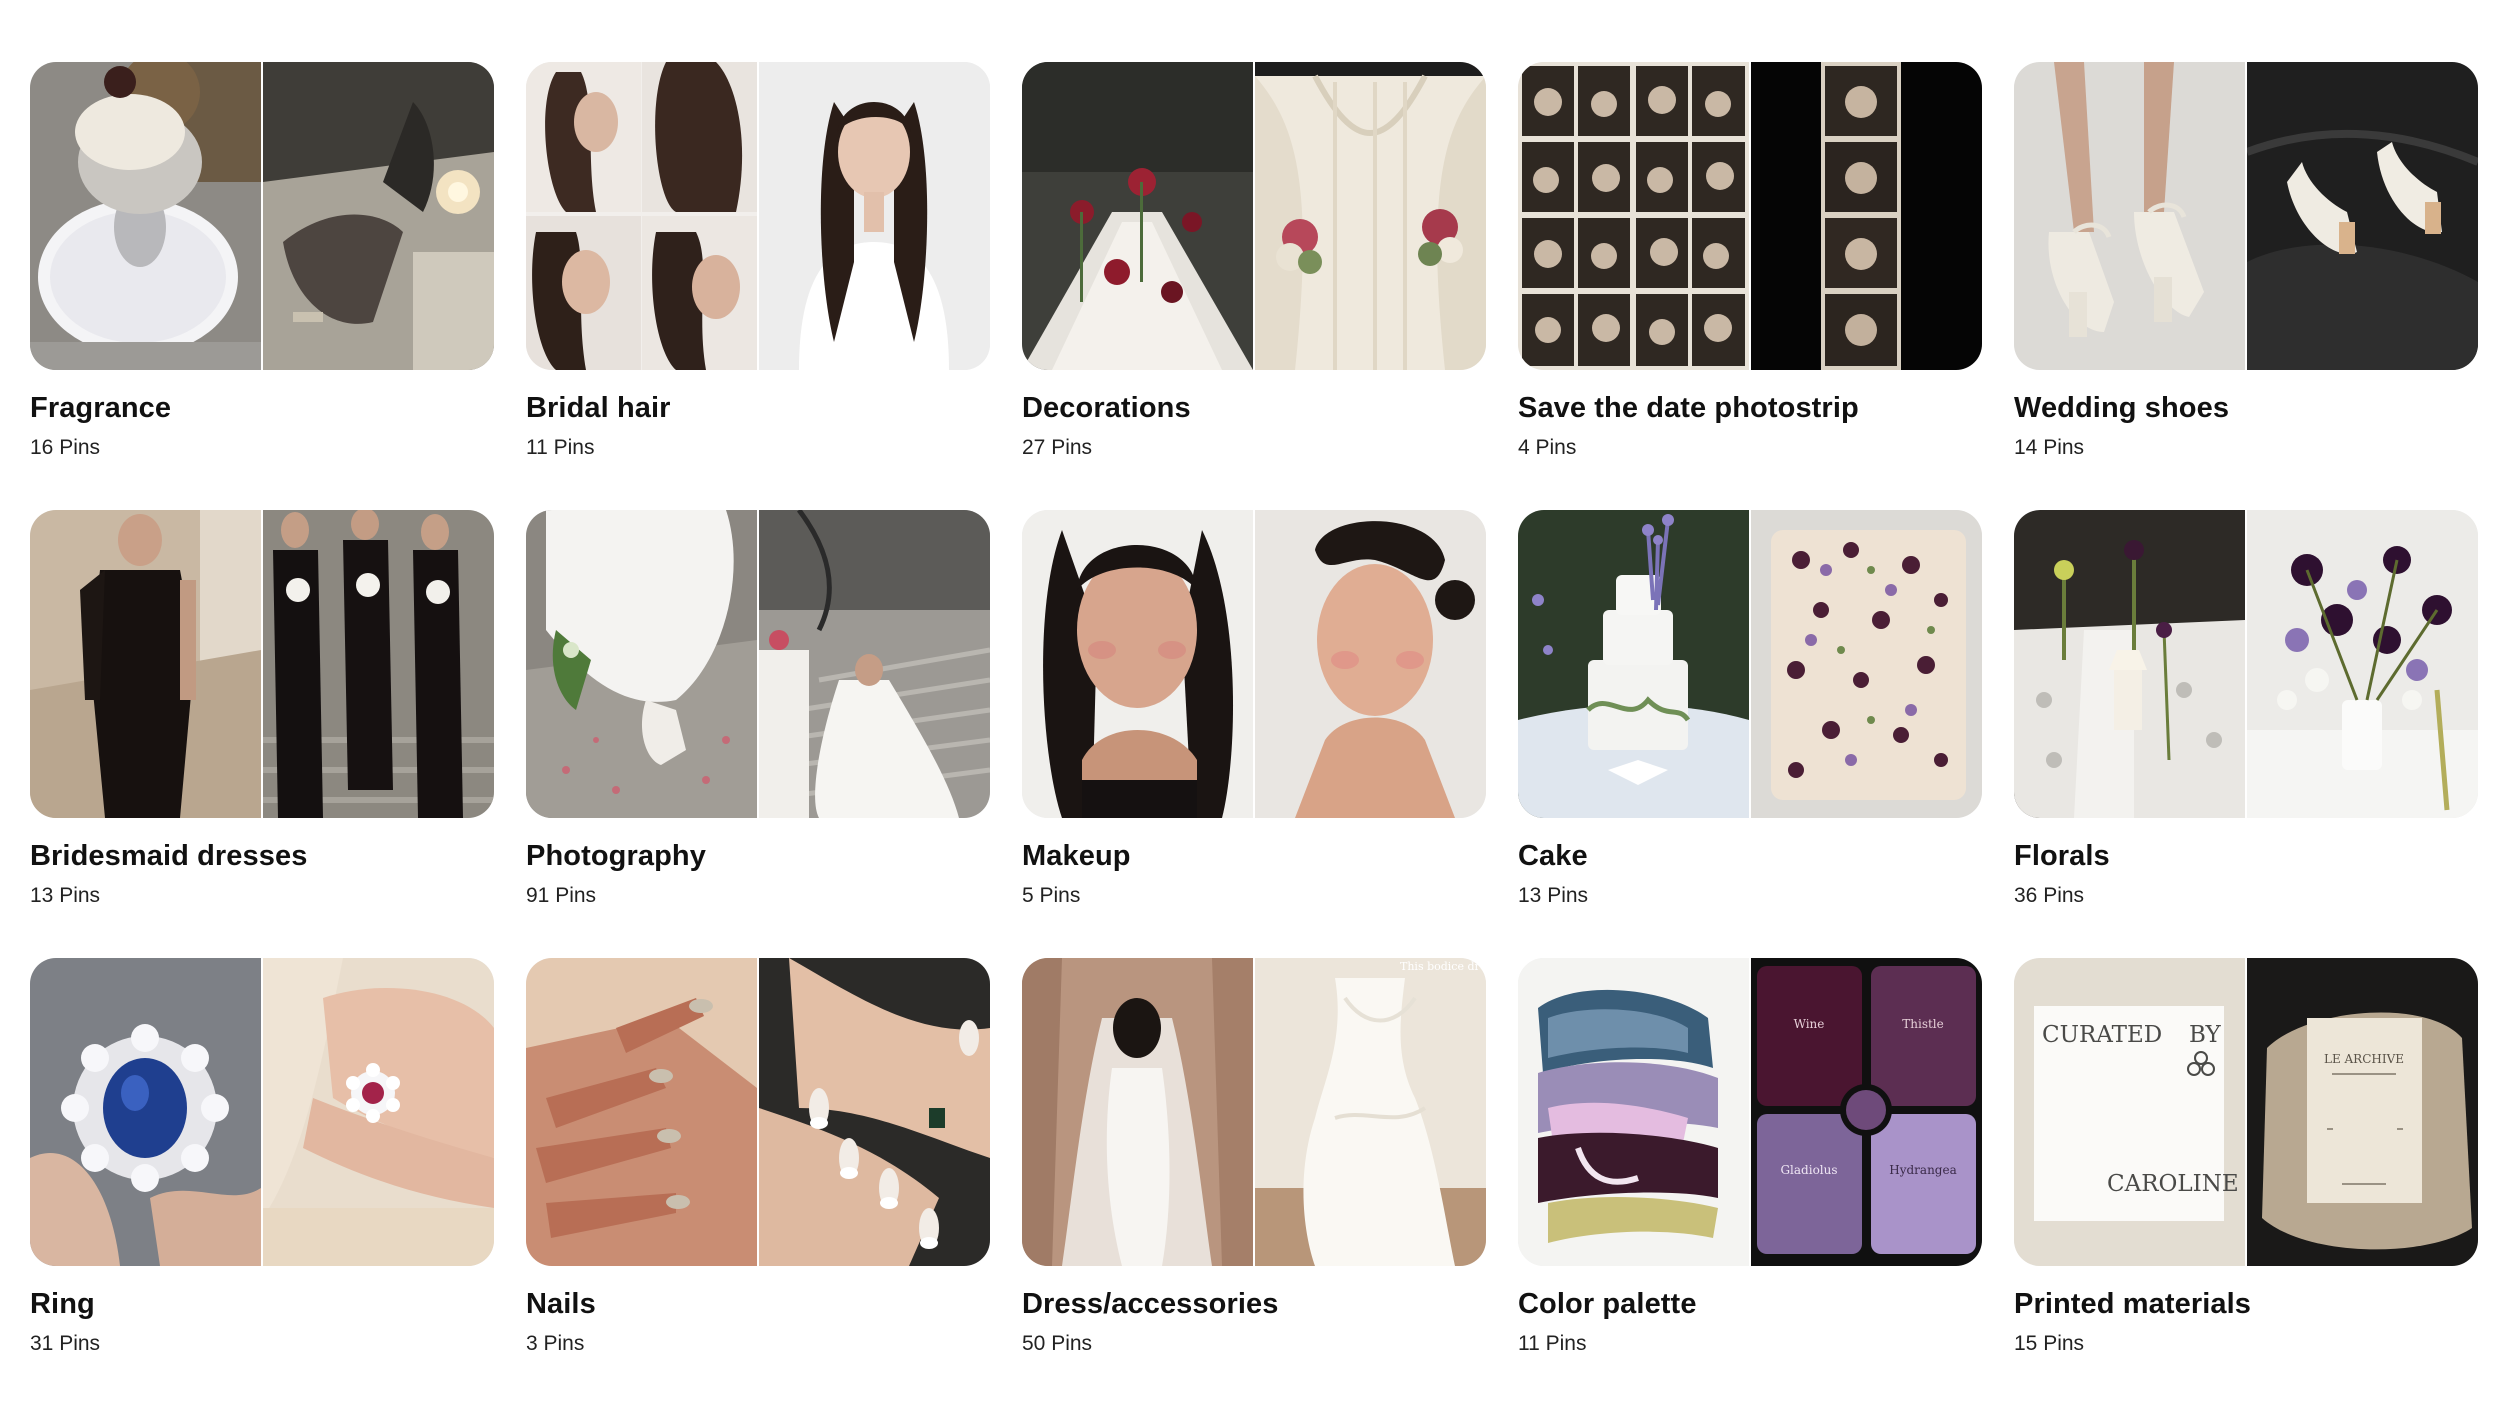 This screenshot has height=1406, width=2500. What do you see at coordinates (2049, 1343) in the screenshot?
I see `board-pin-count: 15 Pins` at bounding box center [2049, 1343].